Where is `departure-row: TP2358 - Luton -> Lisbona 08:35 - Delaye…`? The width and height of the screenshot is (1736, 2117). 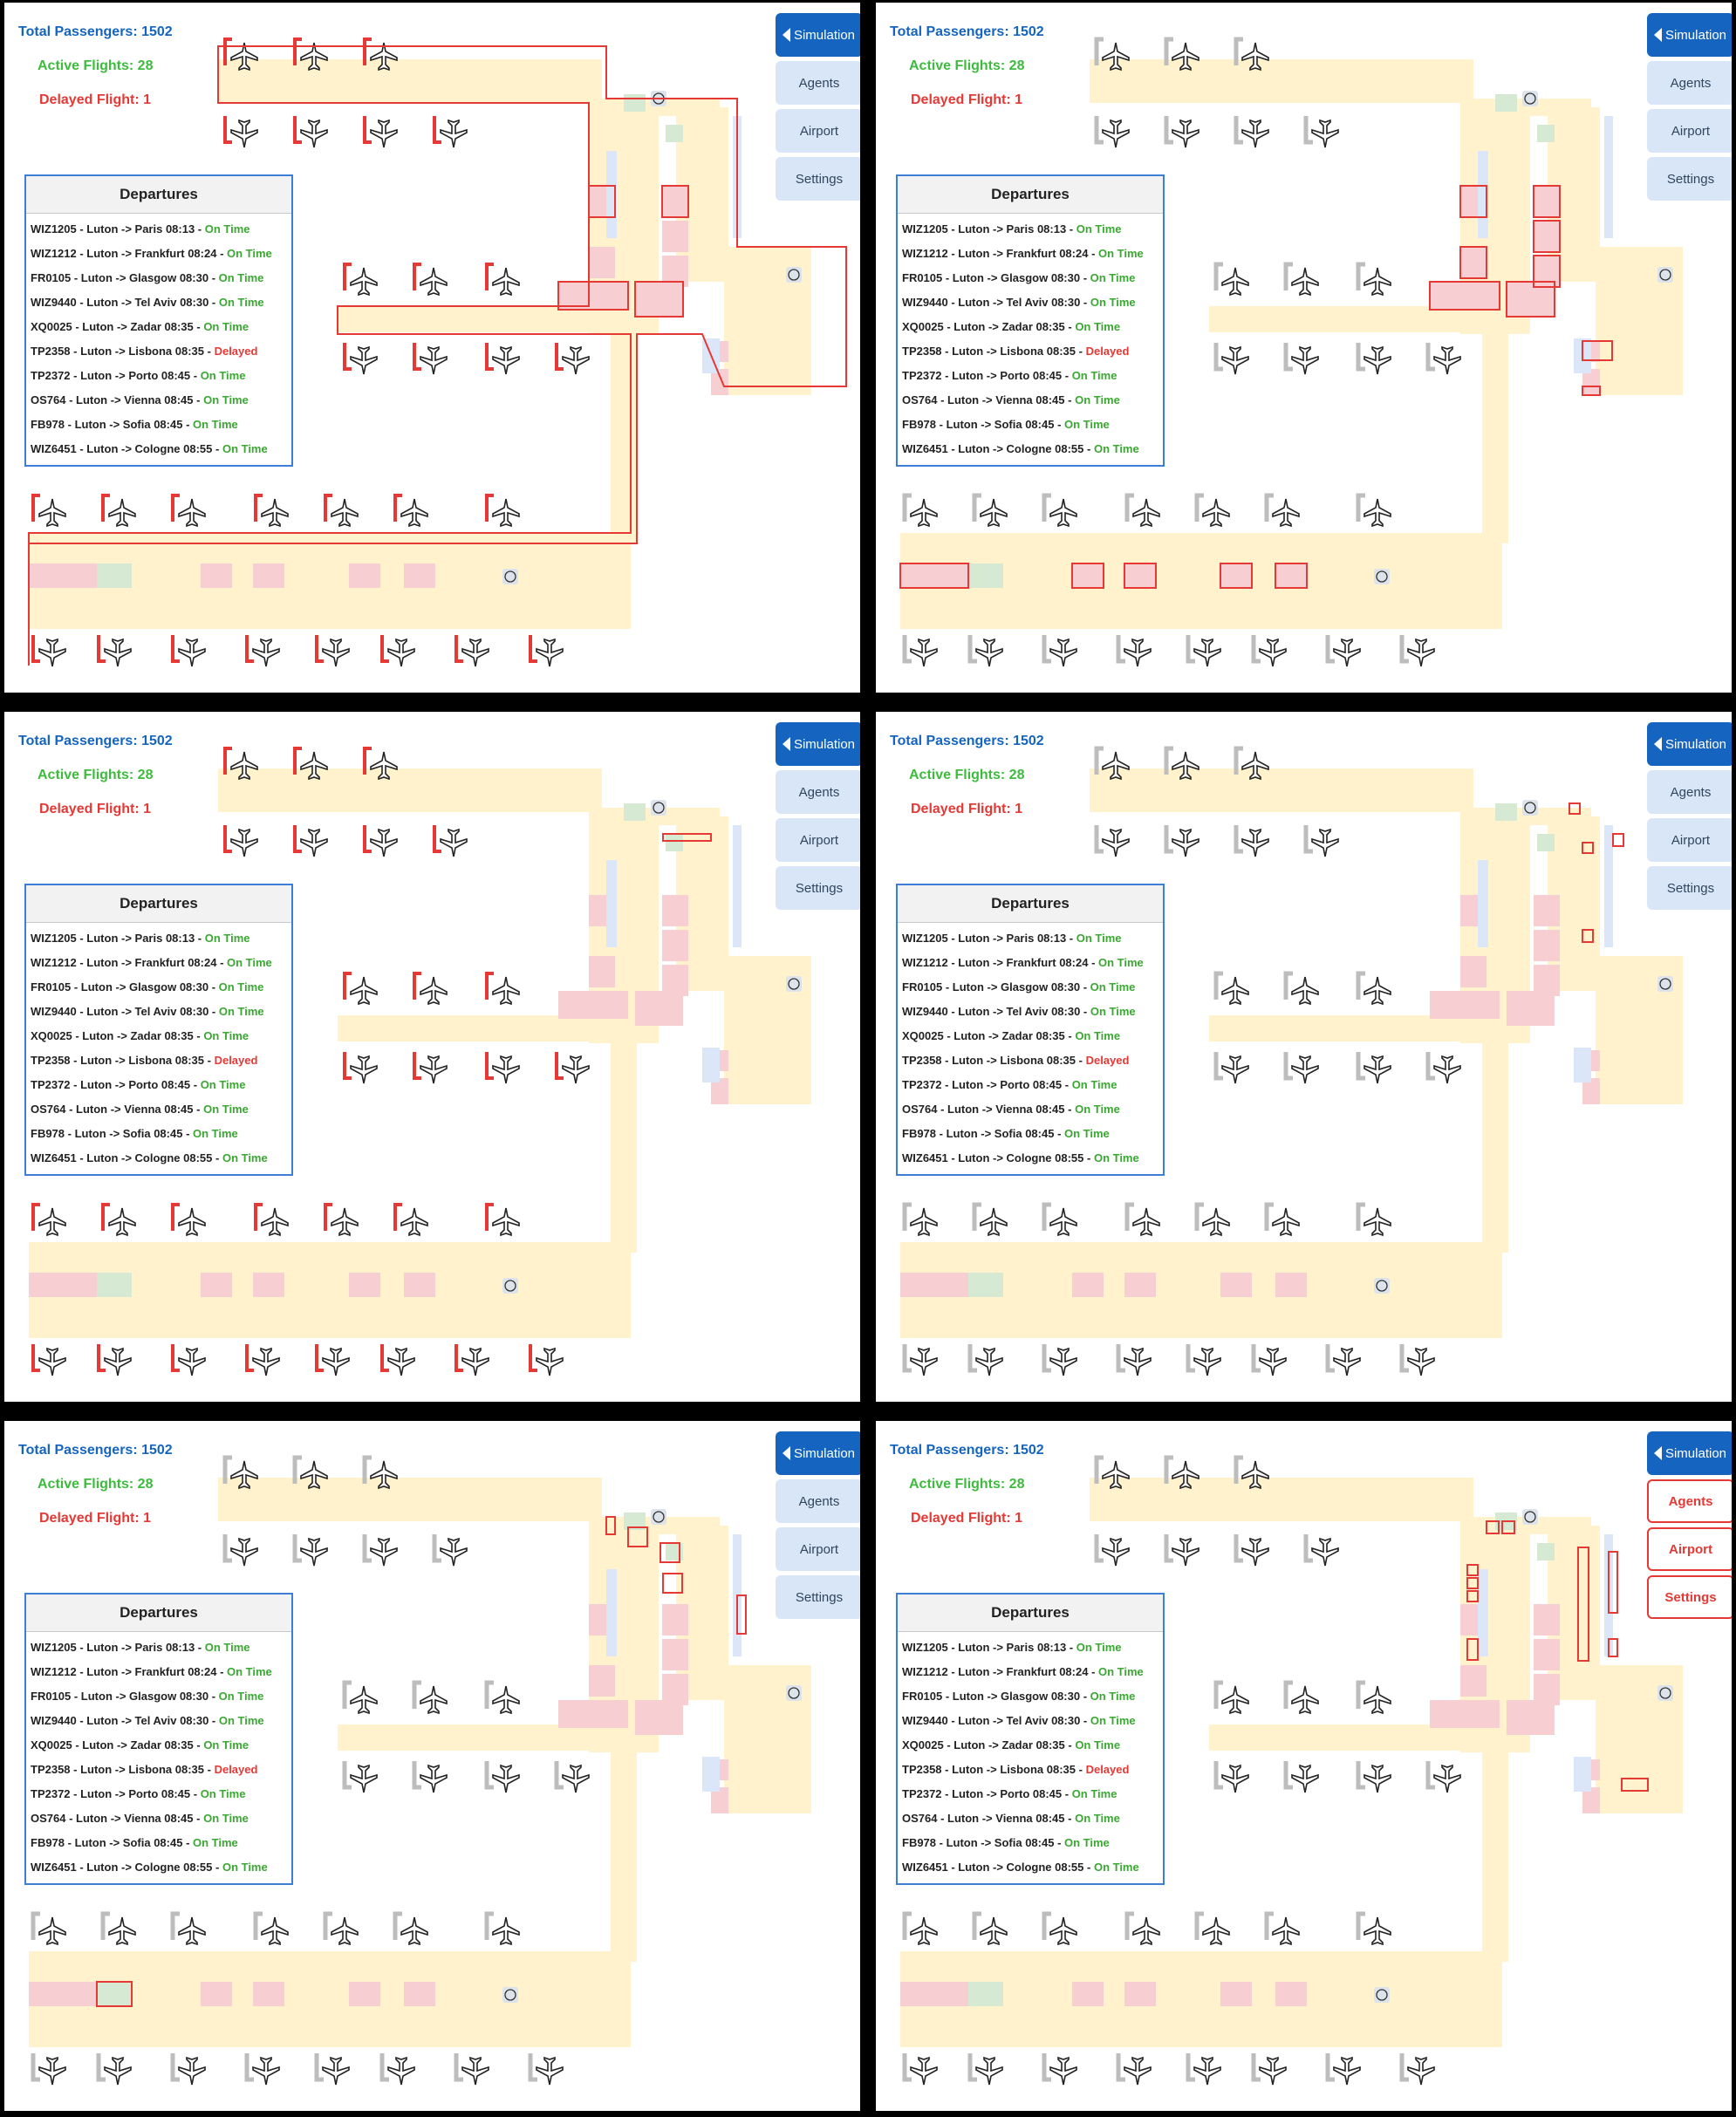 departure-row: TP2358 - Luton -> Lisbona 08:35 - Delaye… is located at coordinates (1030, 351).